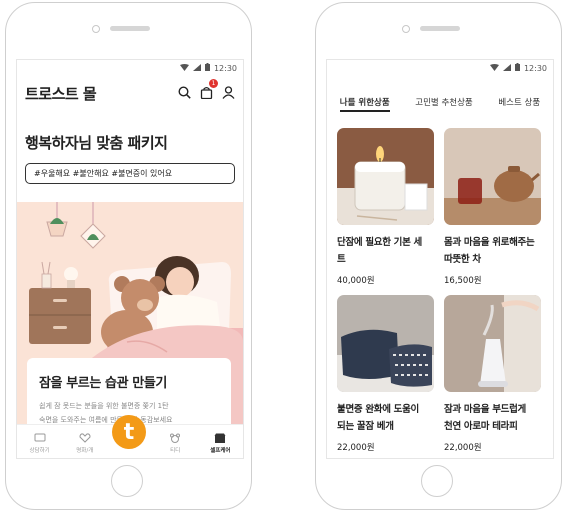 This screenshot has height=515, width=568. Describe the element at coordinates (39, 451) in the screenshot. I see `tab-label: 상담하기` at that location.